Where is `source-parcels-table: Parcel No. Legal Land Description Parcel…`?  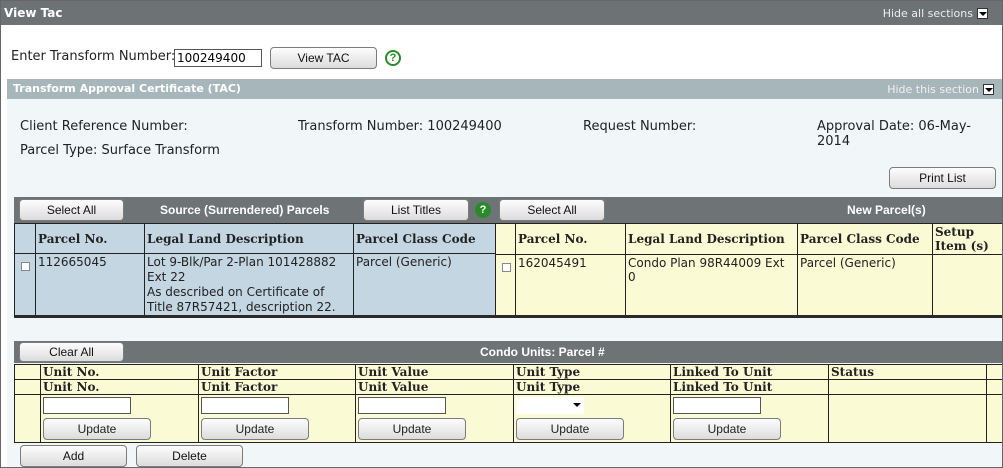 source-parcels-table: Parcel No. Legal Land Description Parcel… is located at coordinates (255, 270).